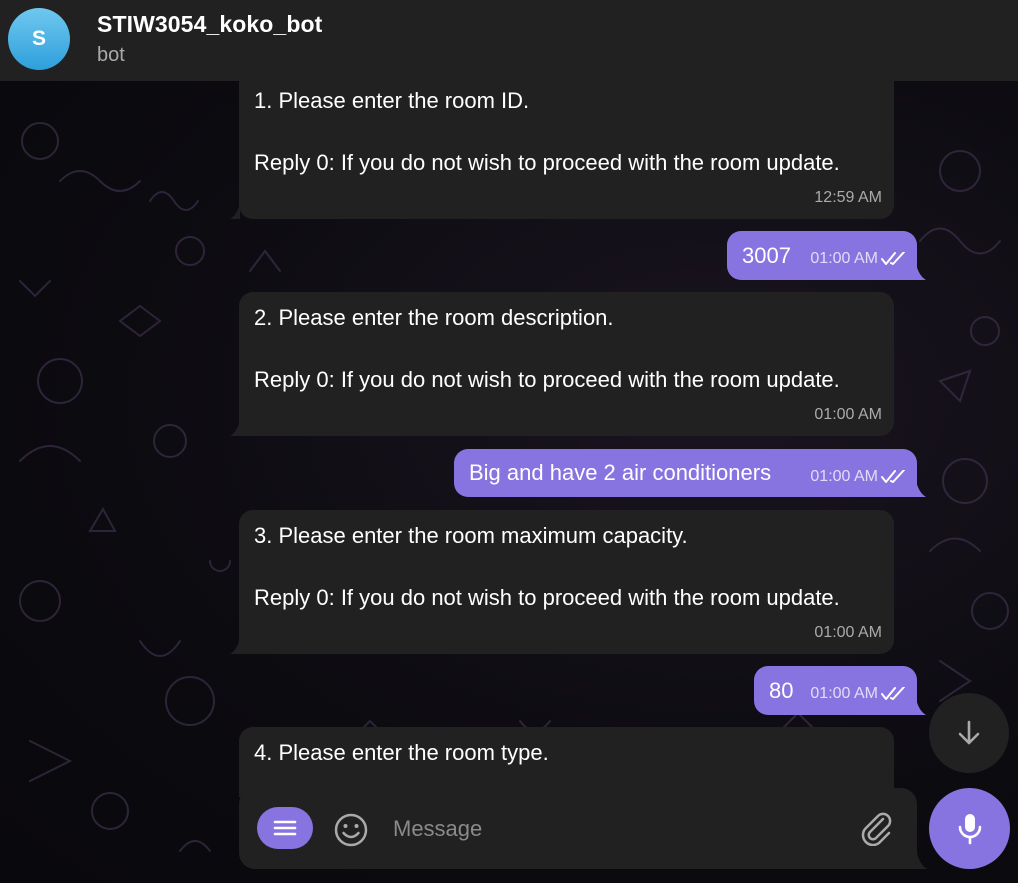 Image resolution: width=1018 pixels, height=883 pixels. I want to click on menu-icon, so click(285, 828).